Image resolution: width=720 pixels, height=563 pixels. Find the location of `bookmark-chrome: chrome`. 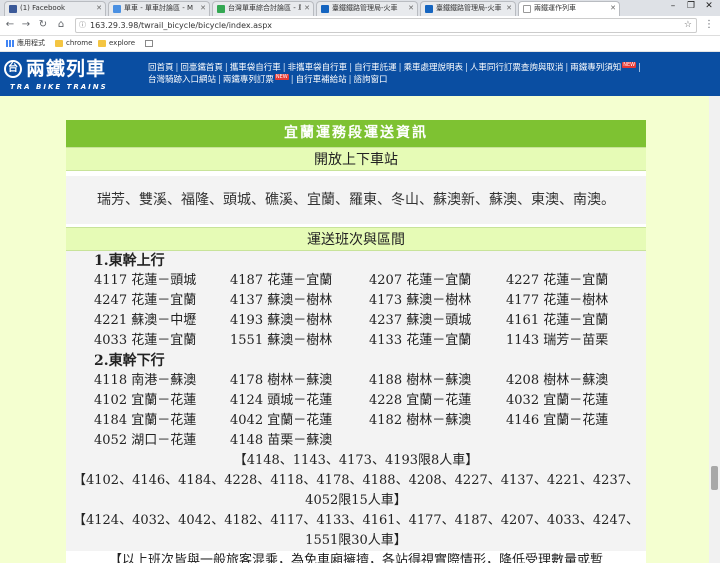

bookmark-chrome: chrome is located at coordinates (73, 43).